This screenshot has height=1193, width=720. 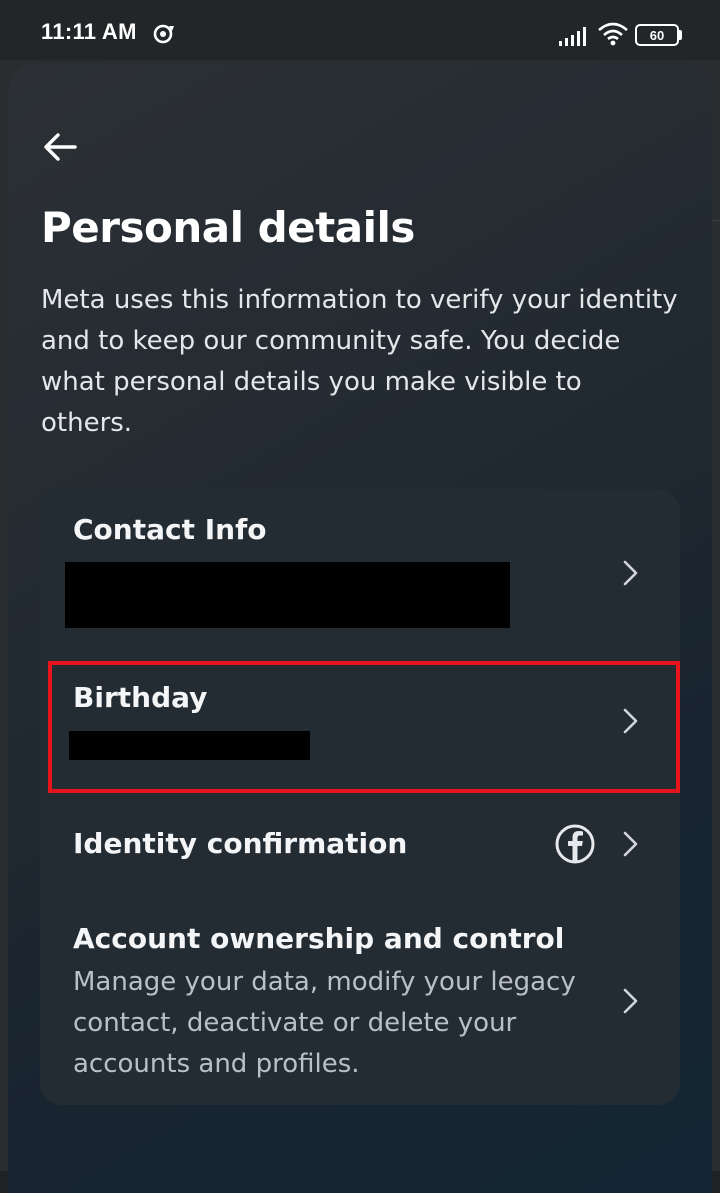 I want to click on contact-info-label: Contact Info, so click(x=170, y=529).